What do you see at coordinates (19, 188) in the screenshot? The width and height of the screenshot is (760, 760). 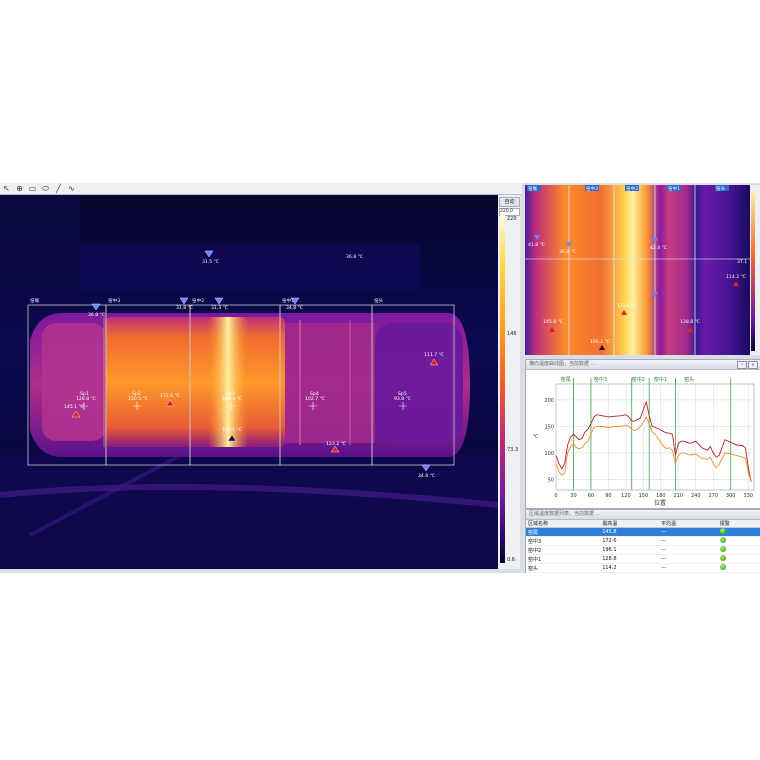 I see `crosshair-icon: ⊕` at bounding box center [19, 188].